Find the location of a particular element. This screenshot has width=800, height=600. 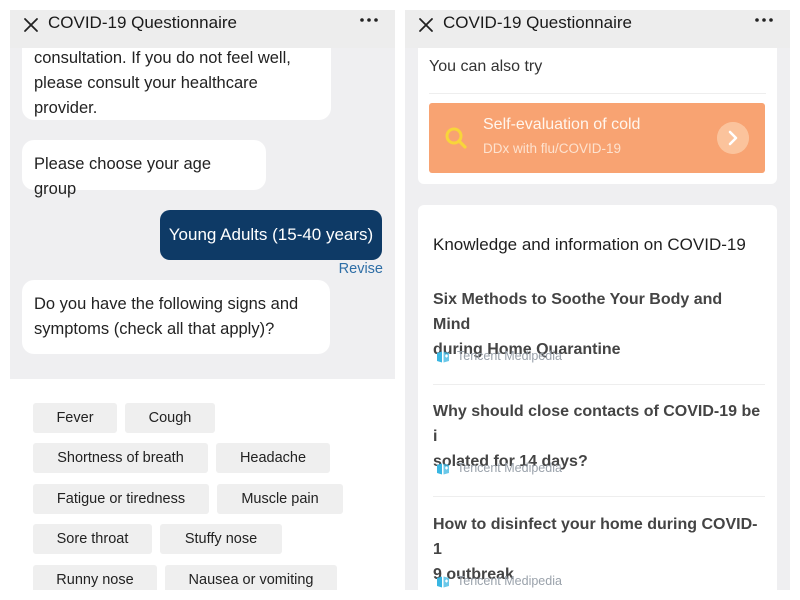

message-line: consultation. If you do not feel well, is located at coordinates (162, 58).